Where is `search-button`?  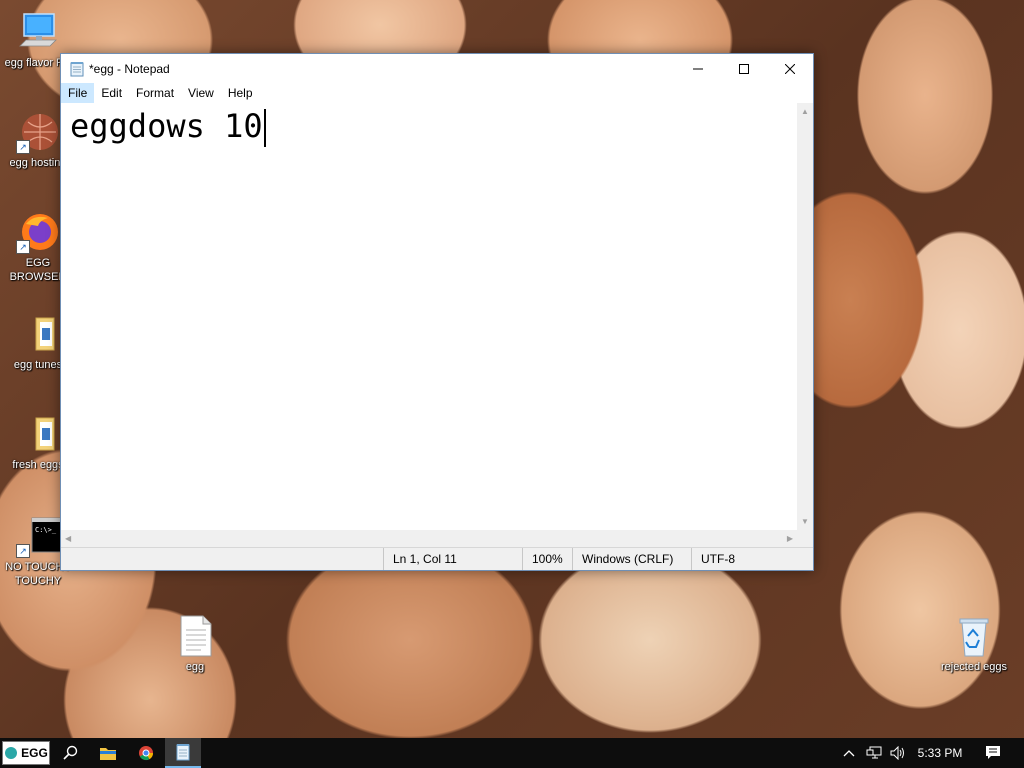
search-button is located at coordinates (70, 753).